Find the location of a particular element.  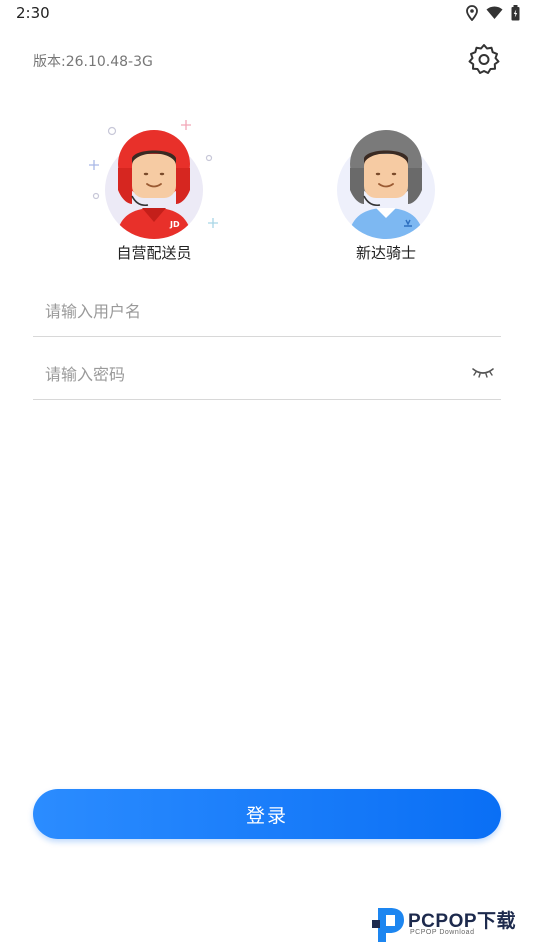

status-icons is located at coordinates (493, 13).